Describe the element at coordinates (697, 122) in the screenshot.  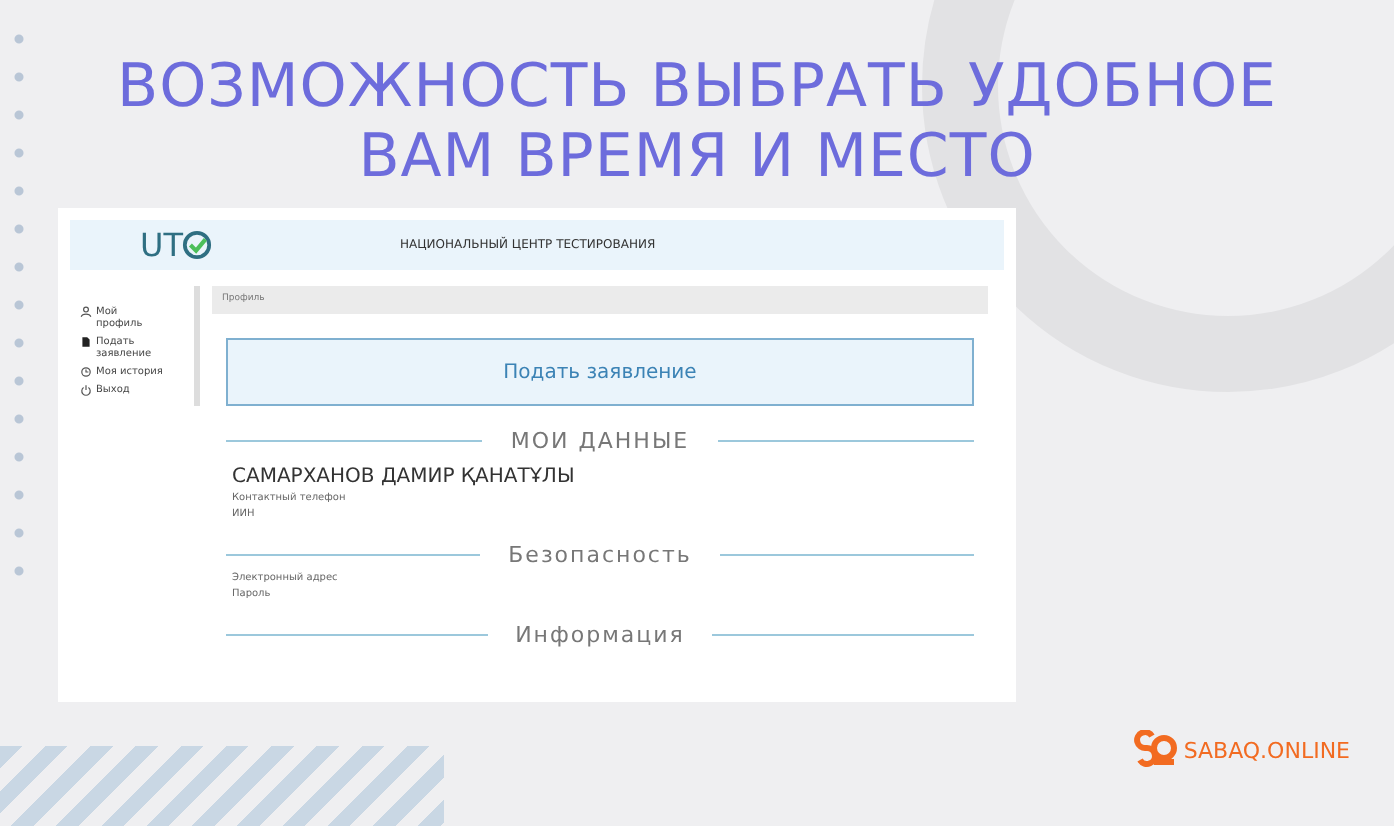
I see `slide-title: ВОЗМОЖНОСТЬ ВЫБРАТЬ УДОБНОЕ ВАМ ВРЕМЯ И МЕСТО` at that location.